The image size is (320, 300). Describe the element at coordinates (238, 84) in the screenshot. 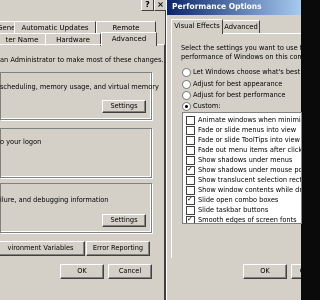

I see `radio-label: Adjust for best appearance` at that location.